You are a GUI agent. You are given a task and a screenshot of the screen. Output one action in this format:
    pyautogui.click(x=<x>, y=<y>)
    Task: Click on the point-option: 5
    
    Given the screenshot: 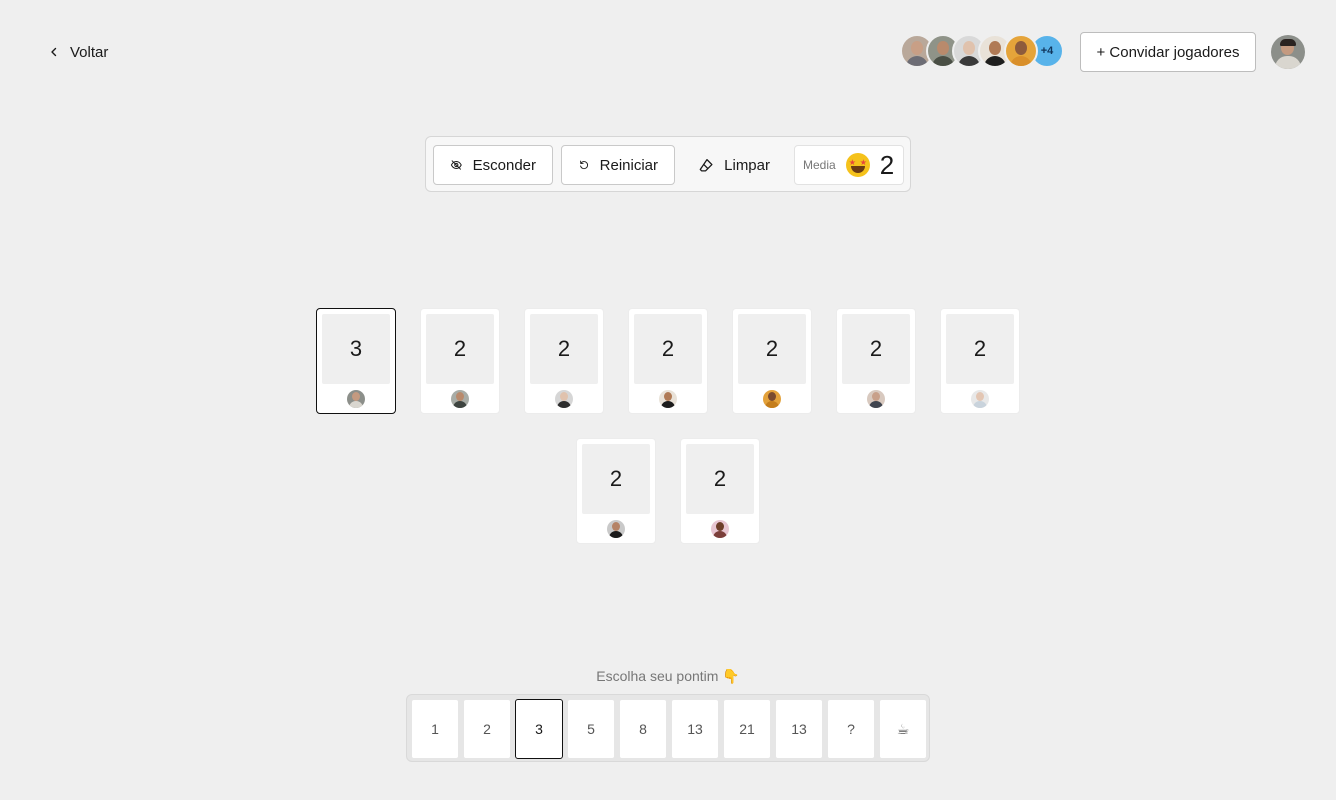 What is the action you would take?
    pyautogui.click(x=591, y=729)
    